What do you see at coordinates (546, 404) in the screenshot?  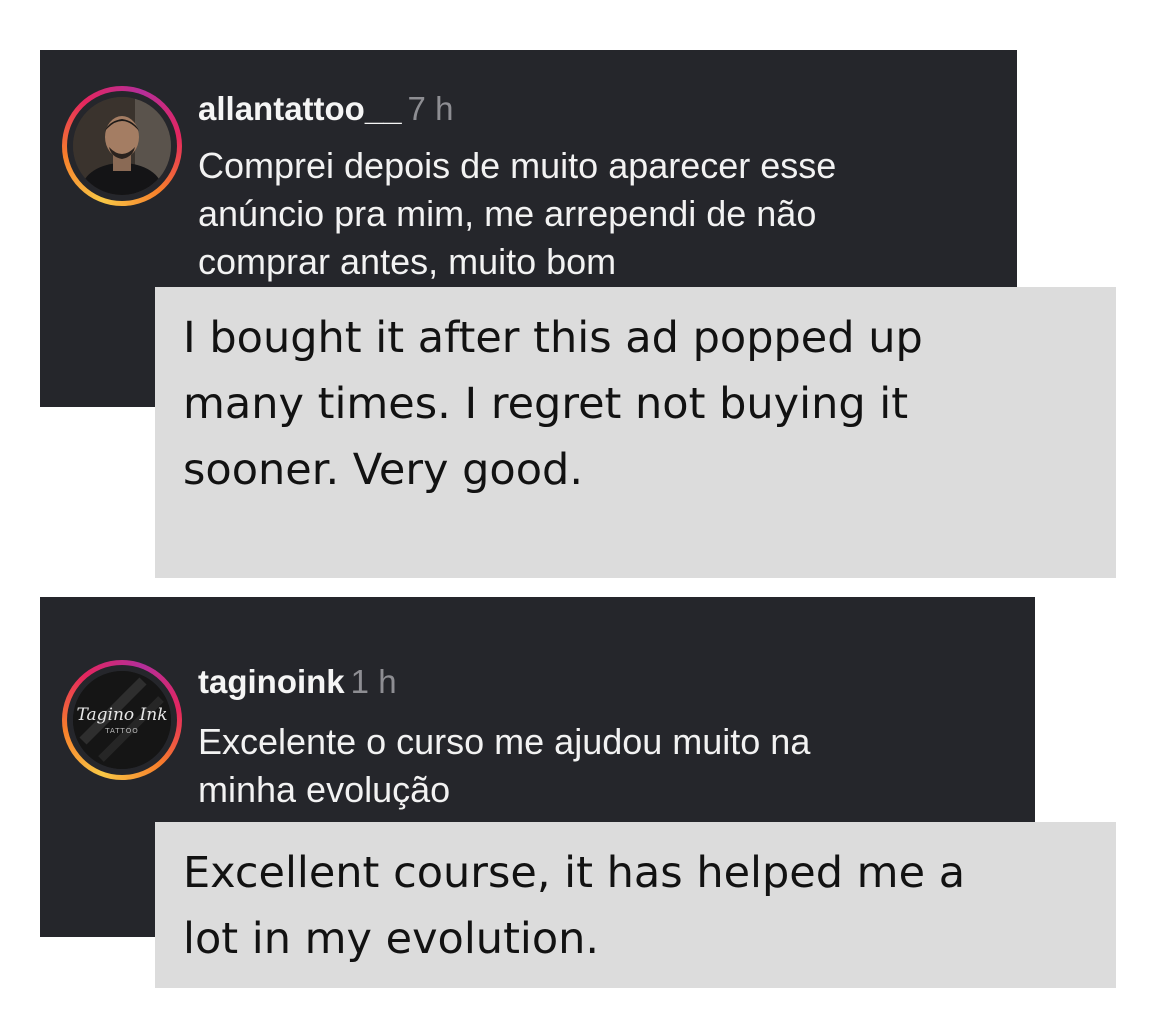 I see `translation-line: many times. I regret not buying it` at bounding box center [546, 404].